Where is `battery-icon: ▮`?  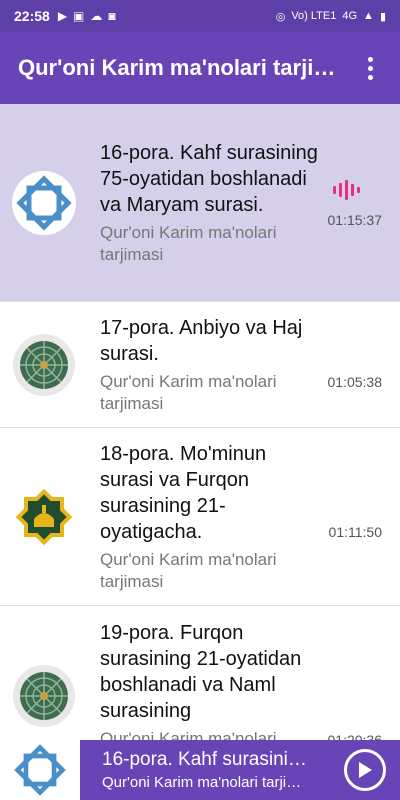 battery-icon: ▮ is located at coordinates (382, 16).